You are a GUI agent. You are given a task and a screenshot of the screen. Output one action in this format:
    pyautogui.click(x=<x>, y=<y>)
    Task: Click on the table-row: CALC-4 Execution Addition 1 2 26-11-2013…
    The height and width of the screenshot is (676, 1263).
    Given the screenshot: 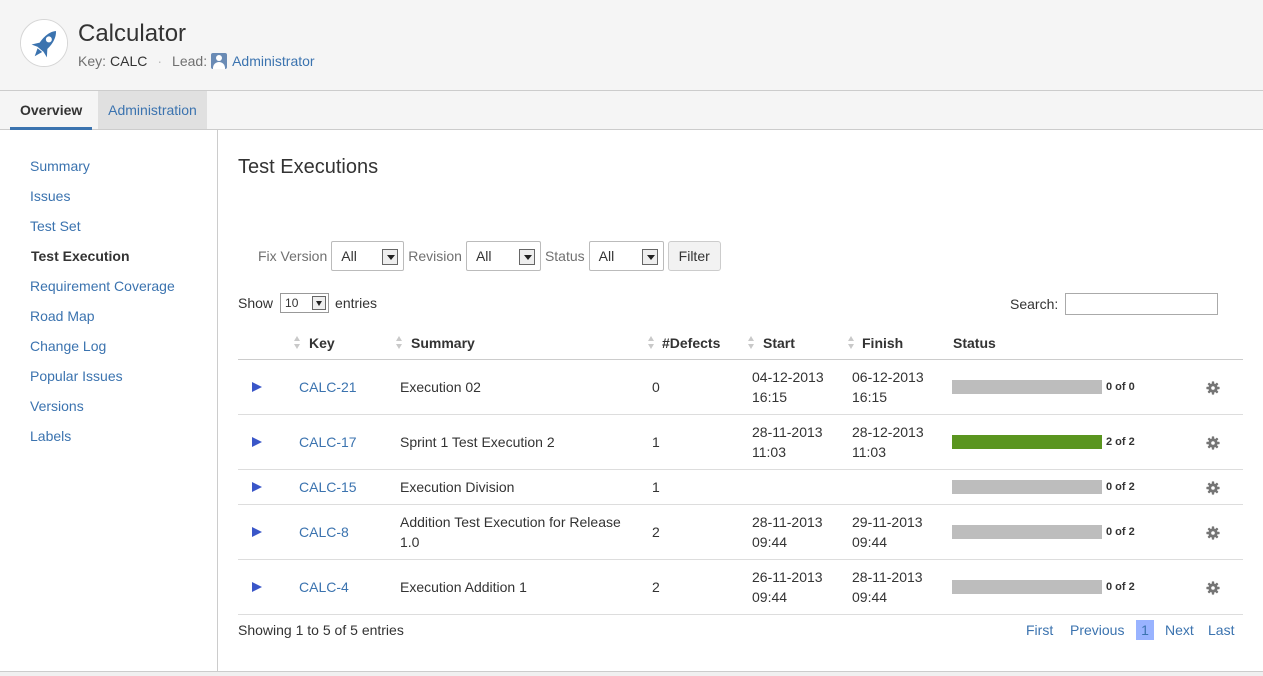 What is the action you would take?
    pyautogui.click(x=740, y=587)
    